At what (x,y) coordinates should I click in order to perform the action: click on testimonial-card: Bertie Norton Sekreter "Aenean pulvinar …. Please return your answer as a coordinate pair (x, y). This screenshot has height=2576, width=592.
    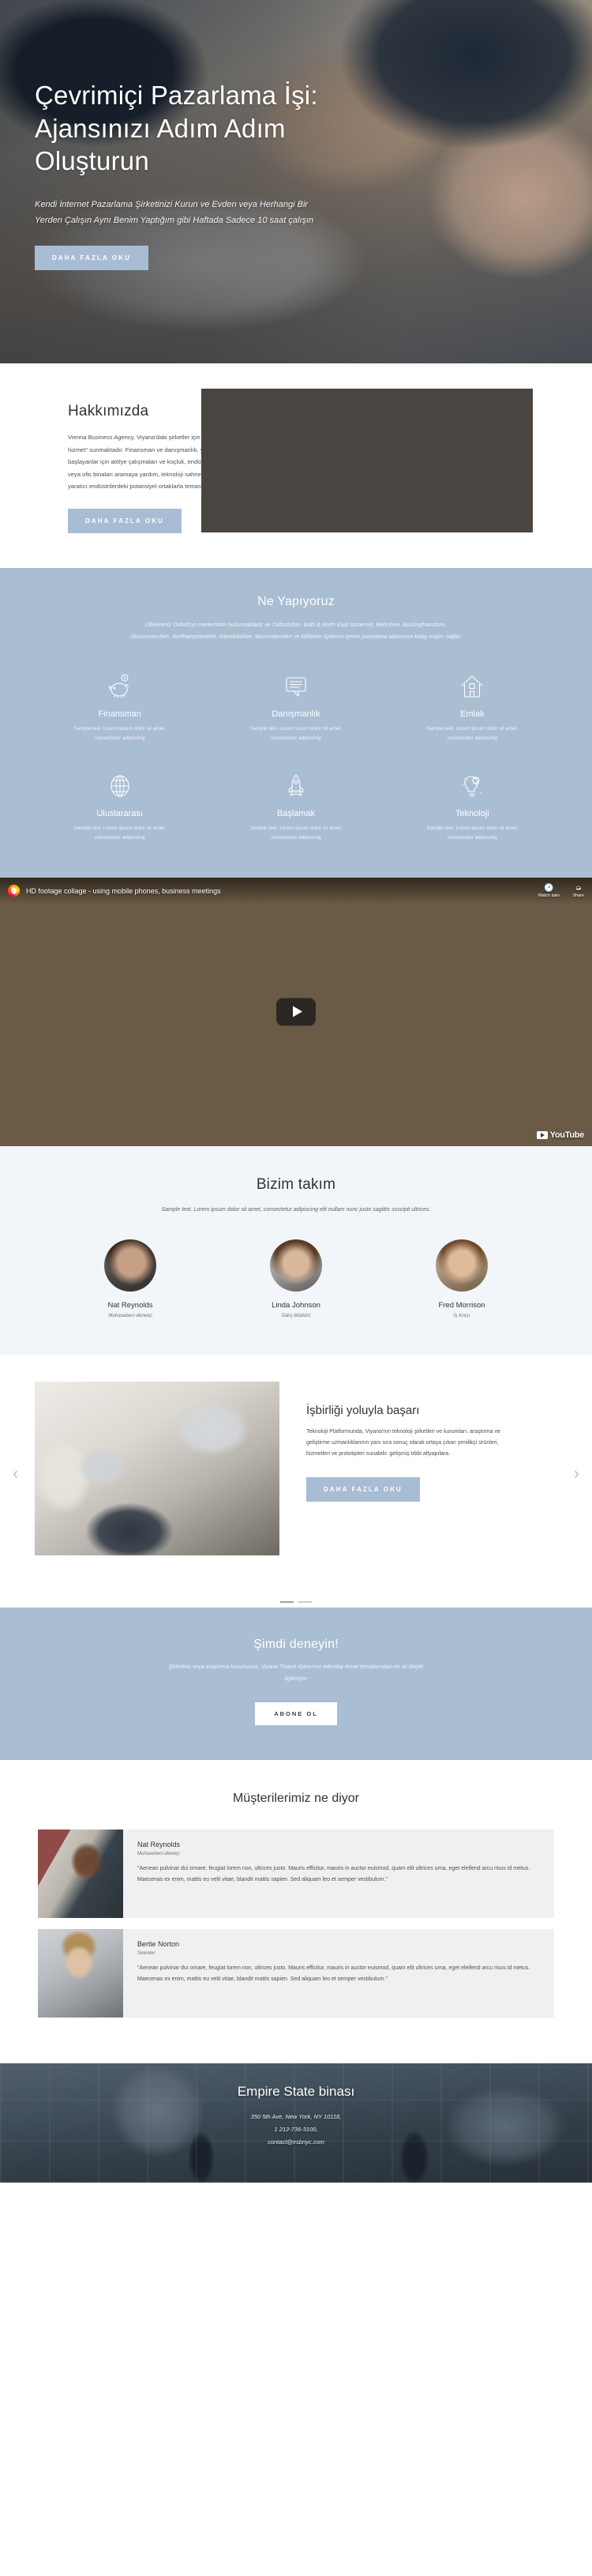
    Looking at the image, I should click on (338, 1973).